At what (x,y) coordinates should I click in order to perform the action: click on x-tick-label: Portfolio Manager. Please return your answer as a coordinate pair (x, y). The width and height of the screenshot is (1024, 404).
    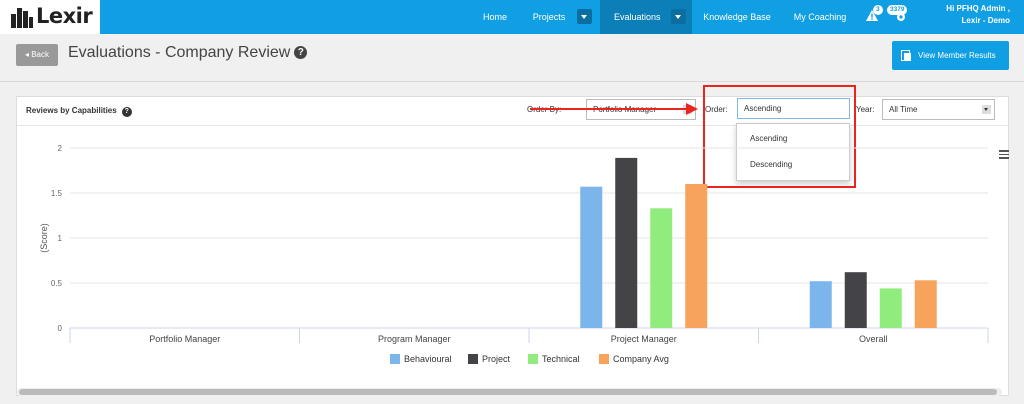
    Looking at the image, I should click on (184, 339).